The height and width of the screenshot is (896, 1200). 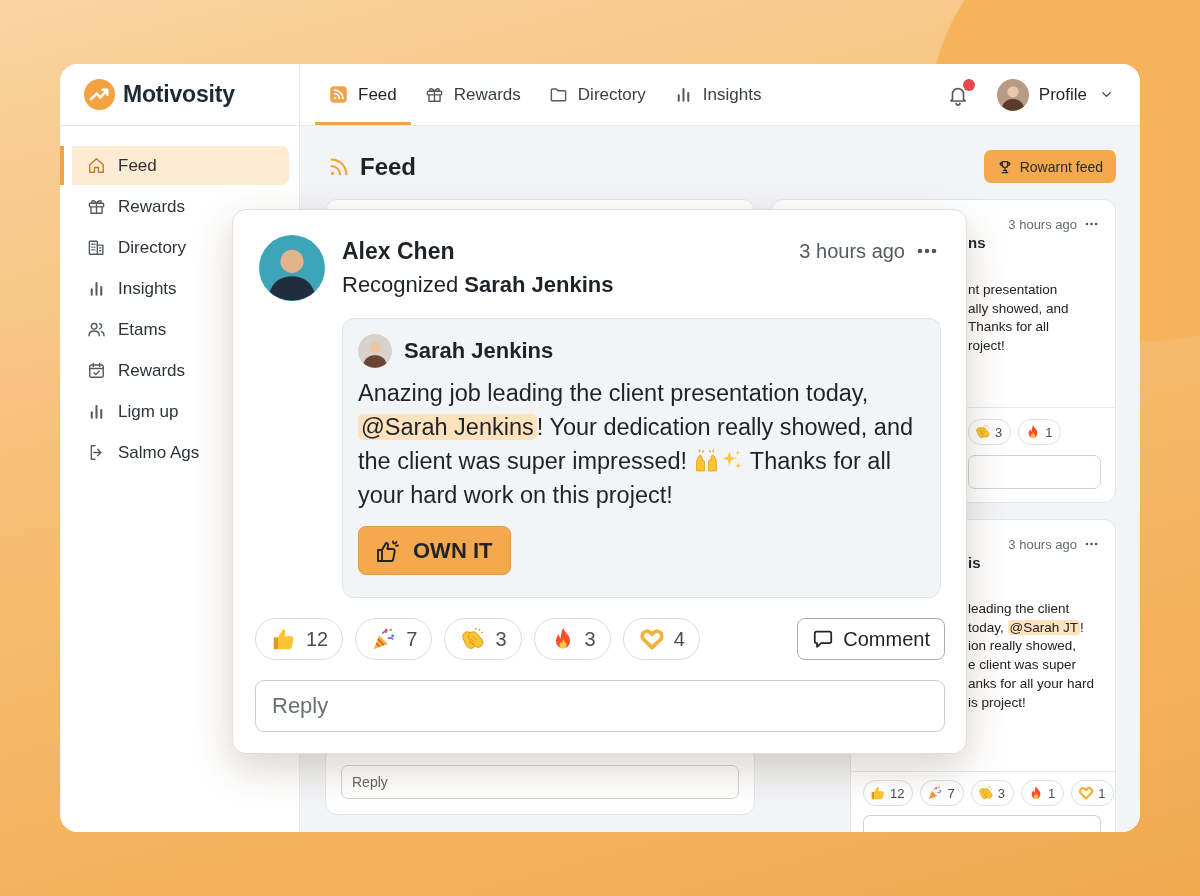 What do you see at coordinates (174, 288) in the screenshot?
I see `sidebar-item: Insights` at bounding box center [174, 288].